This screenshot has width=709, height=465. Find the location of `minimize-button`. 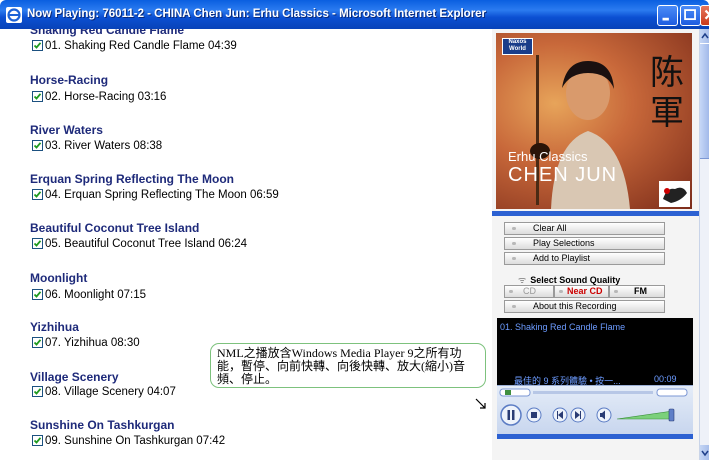

minimize-button is located at coordinates (667, 15).